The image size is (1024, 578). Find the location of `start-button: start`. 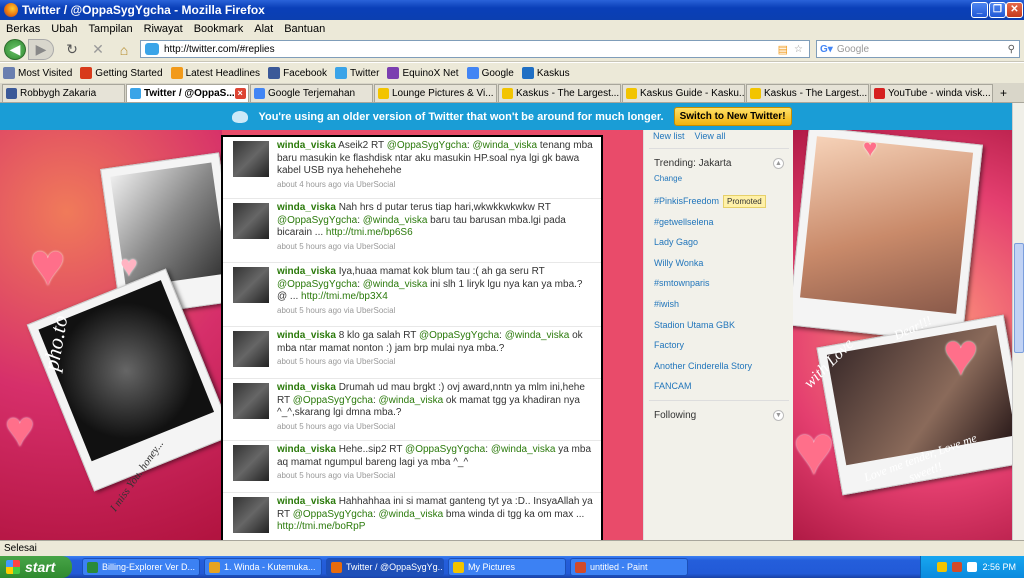

start-button: start is located at coordinates (36, 567).